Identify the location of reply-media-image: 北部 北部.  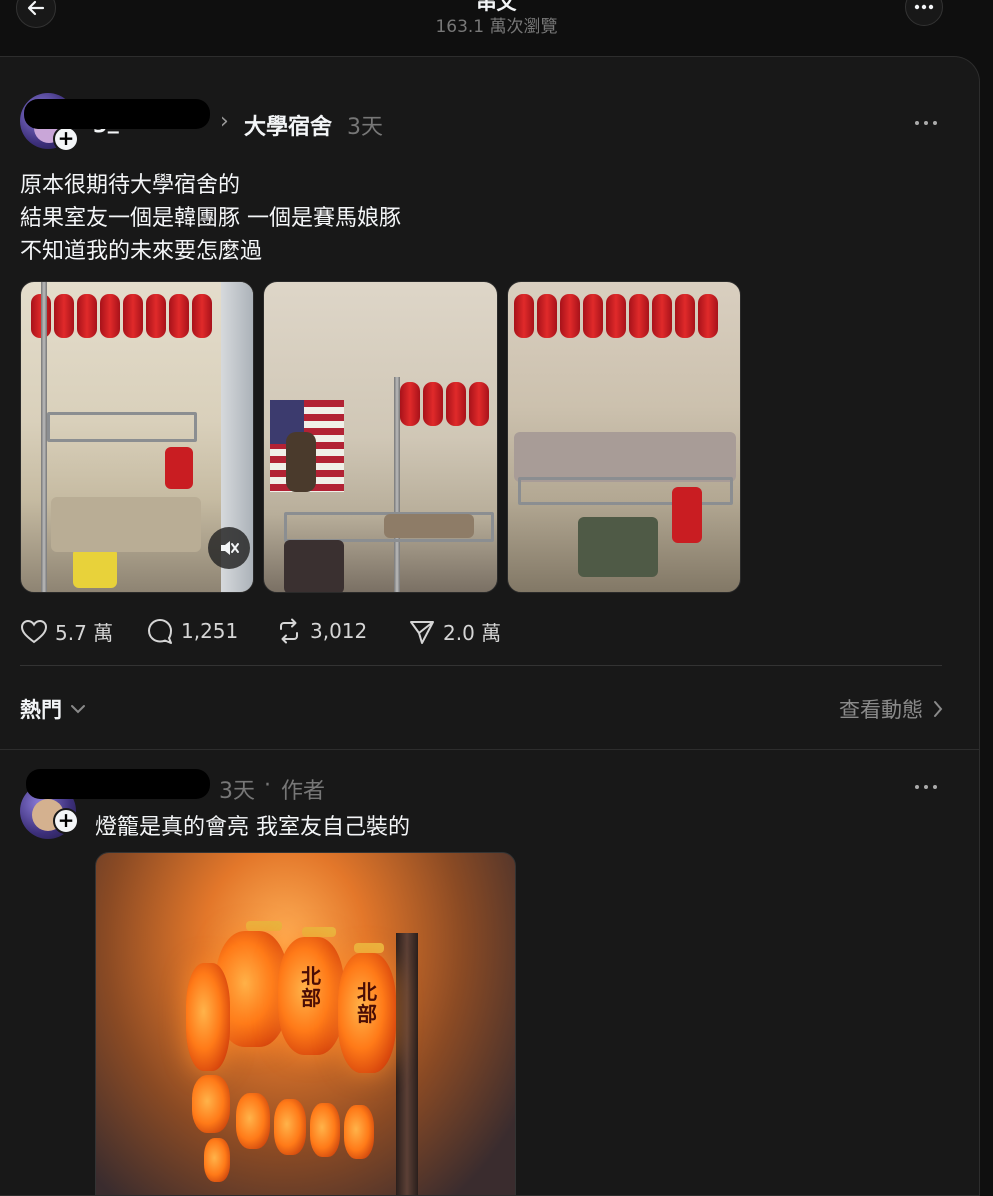
(305, 1023).